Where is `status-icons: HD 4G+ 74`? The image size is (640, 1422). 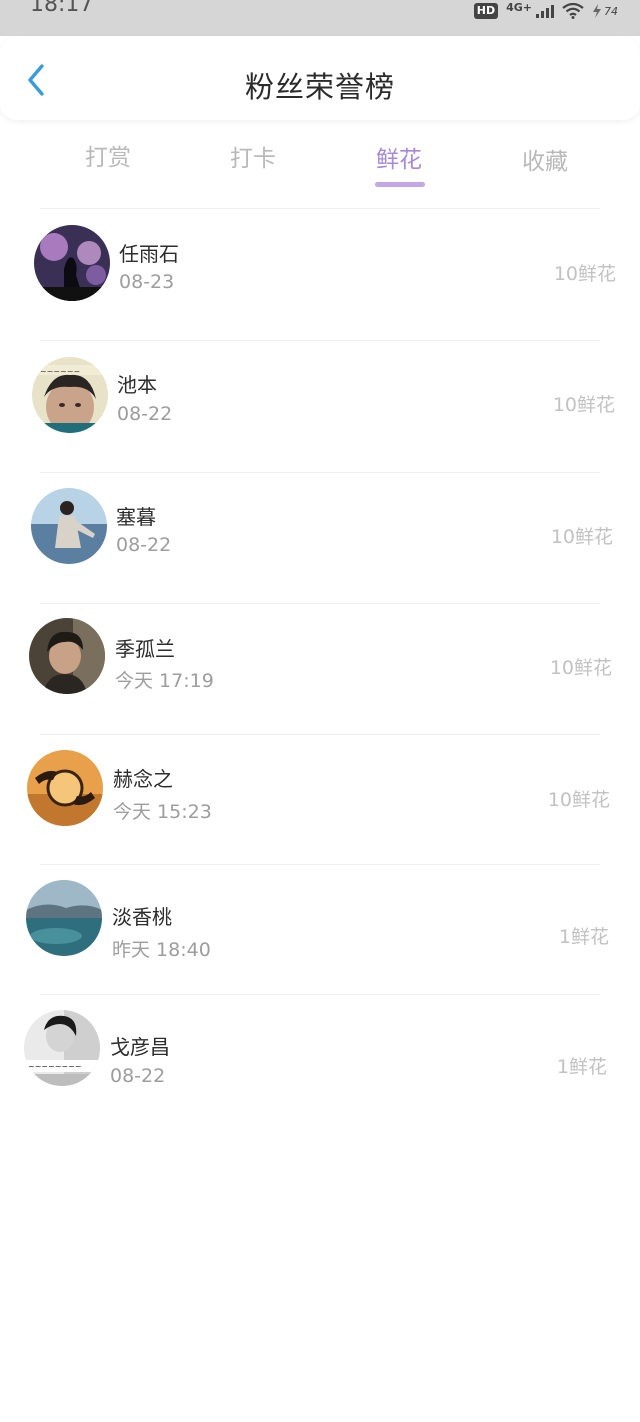
status-icons: HD 4G+ 74 is located at coordinates (545, 11).